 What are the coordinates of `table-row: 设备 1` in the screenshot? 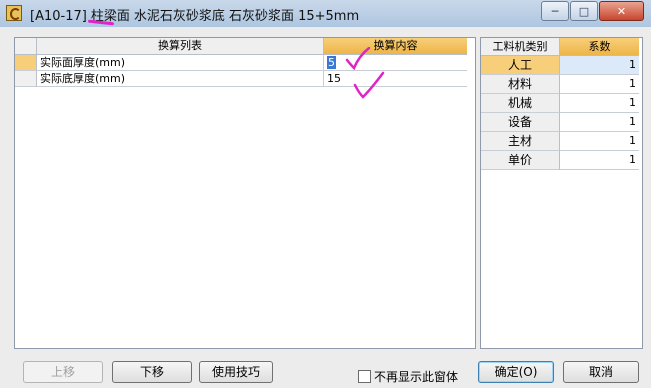 It's located at (560, 122).